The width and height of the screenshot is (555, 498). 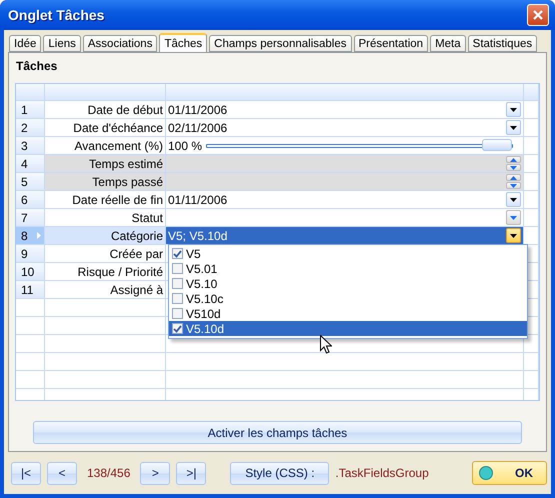 What do you see at coordinates (30, 109) in the screenshot?
I see `row-header: 1` at bounding box center [30, 109].